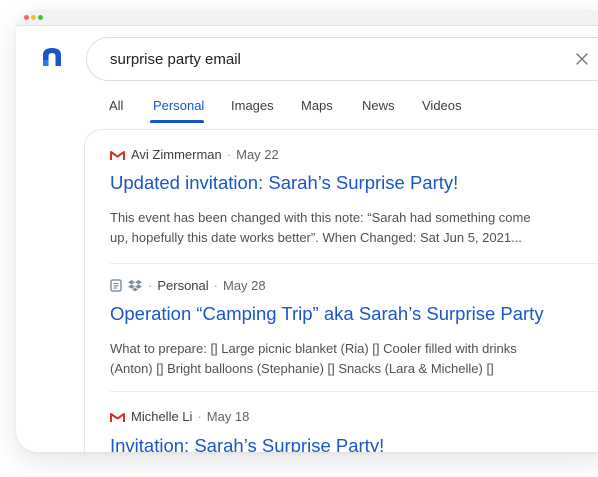 The width and height of the screenshot is (598, 477). What do you see at coordinates (228, 416) in the screenshot?
I see `result-date: May 18` at bounding box center [228, 416].